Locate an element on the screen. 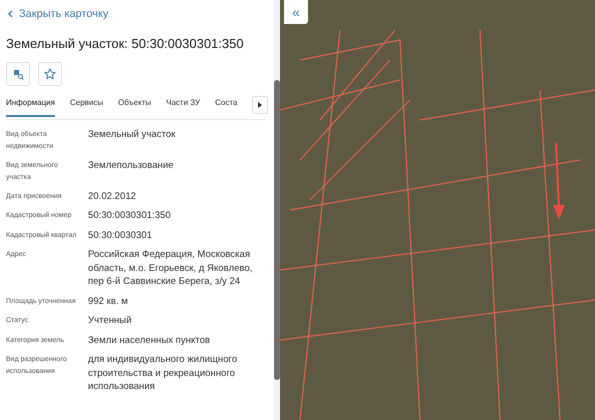  map-search-button is located at coordinates (18, 74).